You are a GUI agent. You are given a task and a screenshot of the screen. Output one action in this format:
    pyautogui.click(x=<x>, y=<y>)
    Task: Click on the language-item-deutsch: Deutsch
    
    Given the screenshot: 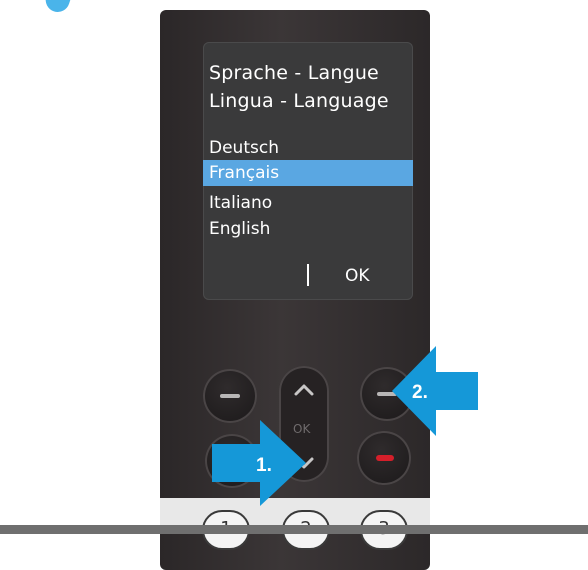 What is the action you would take?
    pyautogui.click(x=244, y=148)
    